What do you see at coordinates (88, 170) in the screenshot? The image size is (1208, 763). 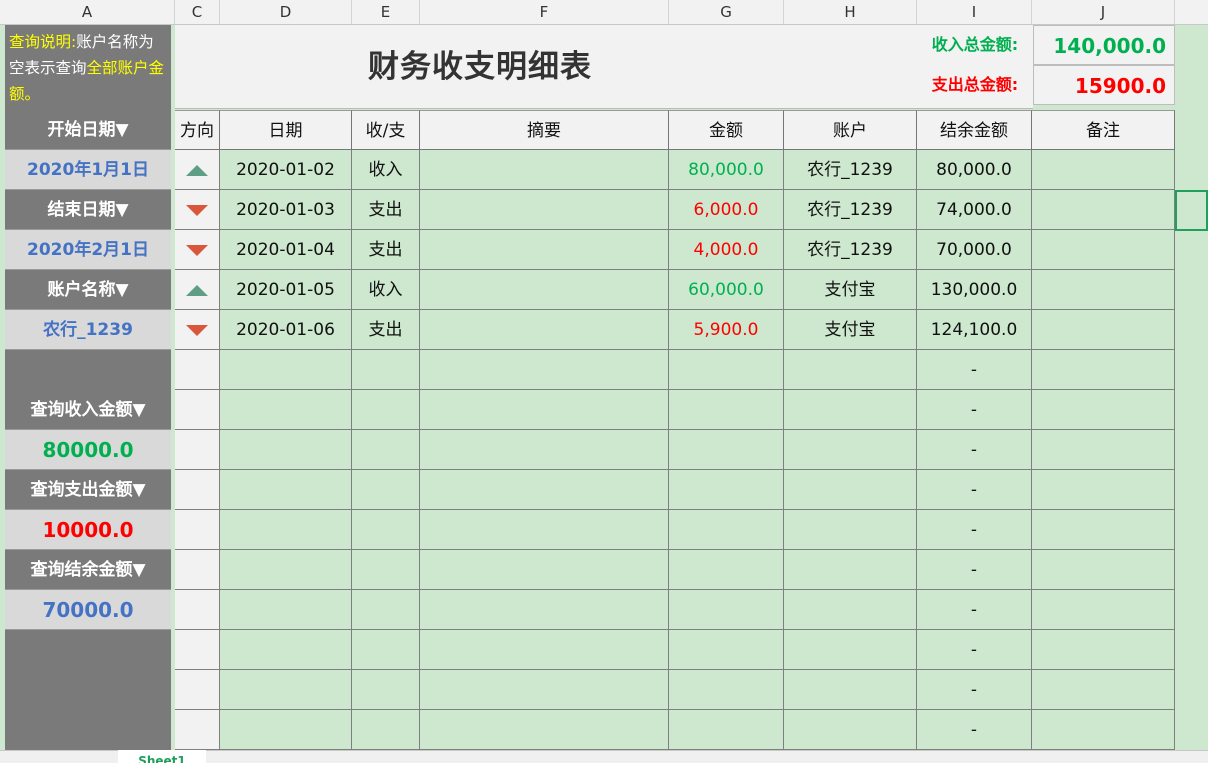 I see `filter-value-0: 2020年1月1日` at bounding box center [88, 170].